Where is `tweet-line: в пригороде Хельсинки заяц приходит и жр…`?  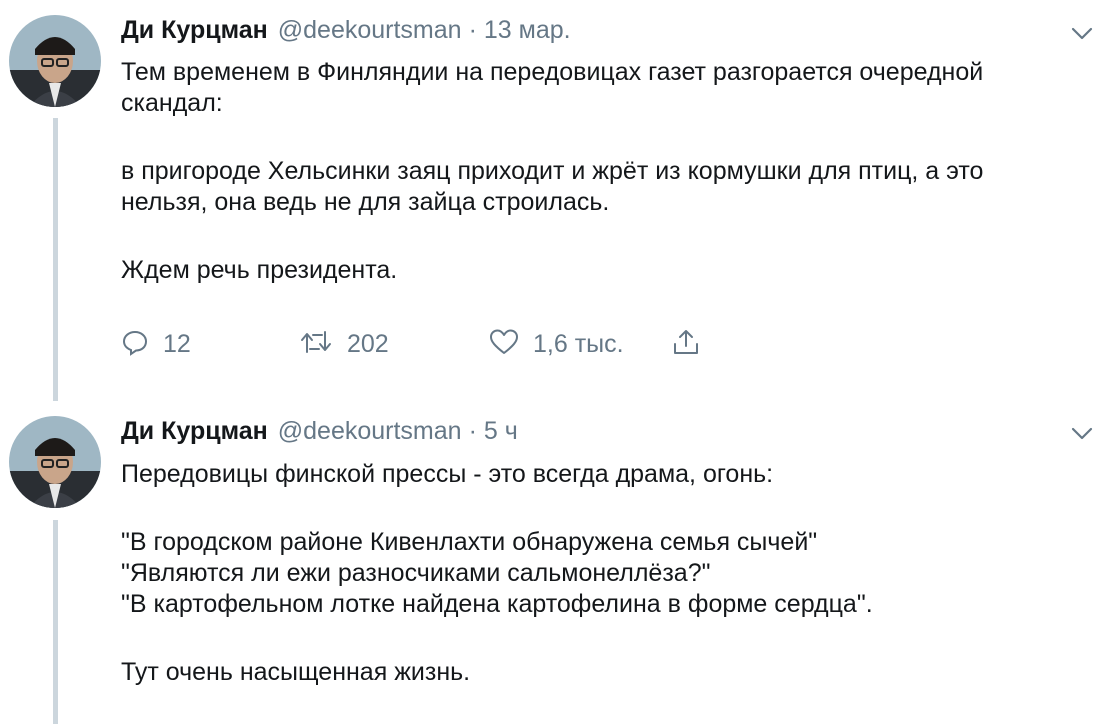
tweet-line: в пригороде Хельсинки заяц приходит и жр… is located at coordinates (552, 171).